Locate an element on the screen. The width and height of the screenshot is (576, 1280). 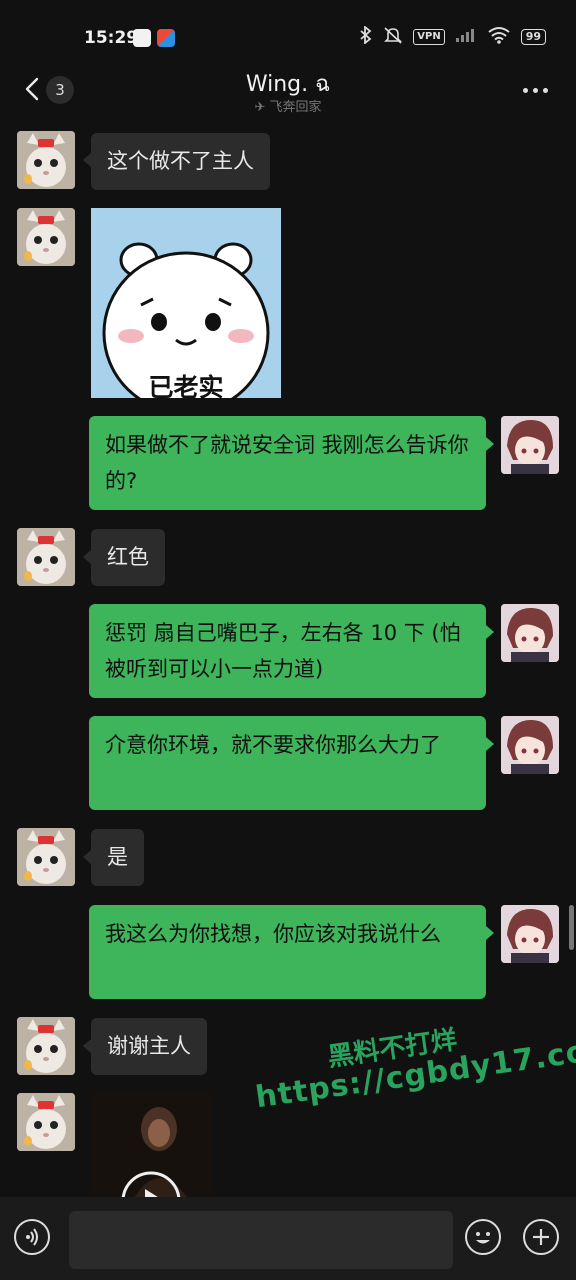
scrollbar is located at coordinates (571, 927).